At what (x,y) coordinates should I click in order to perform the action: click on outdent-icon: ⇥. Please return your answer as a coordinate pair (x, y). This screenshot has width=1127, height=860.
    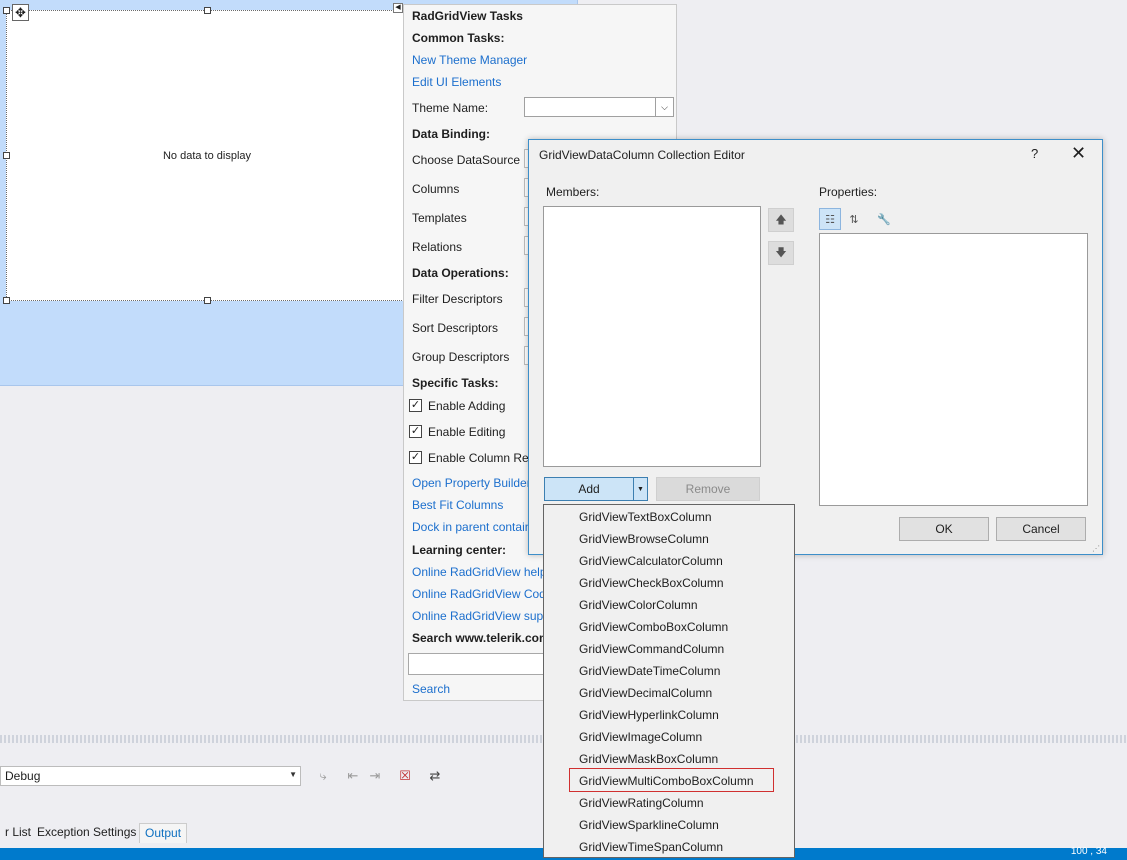
    Looking at the image, I should click on (375, 776).